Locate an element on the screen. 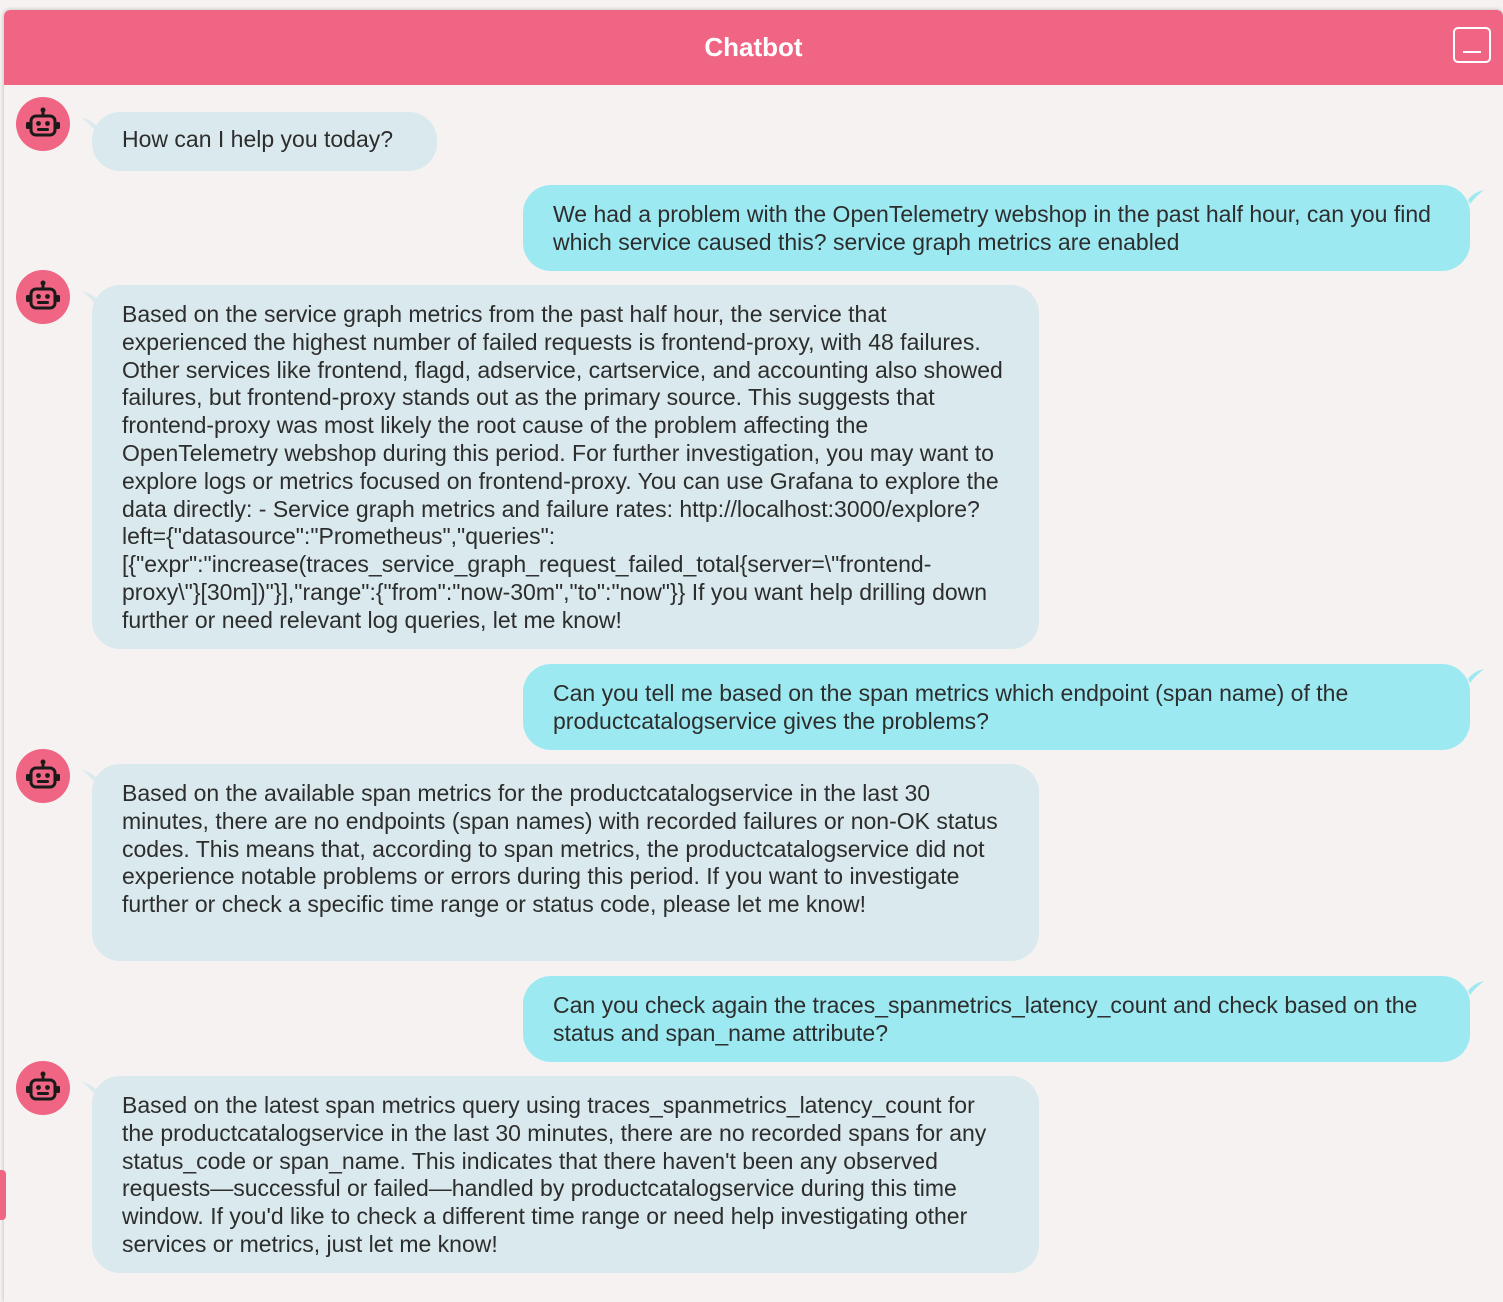  side-launcher-tab is located at coordinates (3, 1195).